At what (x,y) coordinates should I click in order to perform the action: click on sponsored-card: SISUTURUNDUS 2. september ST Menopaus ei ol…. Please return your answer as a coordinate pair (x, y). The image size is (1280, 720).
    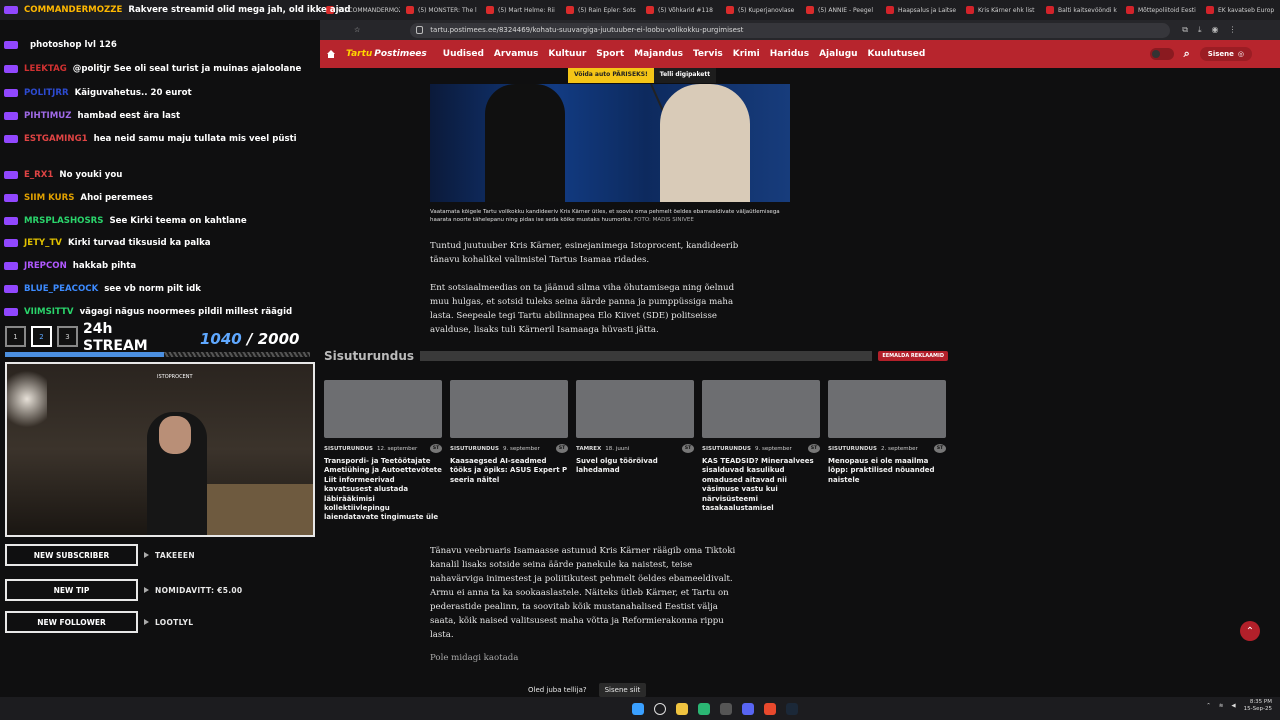
    Looking at the image, I should click on (887, 451).